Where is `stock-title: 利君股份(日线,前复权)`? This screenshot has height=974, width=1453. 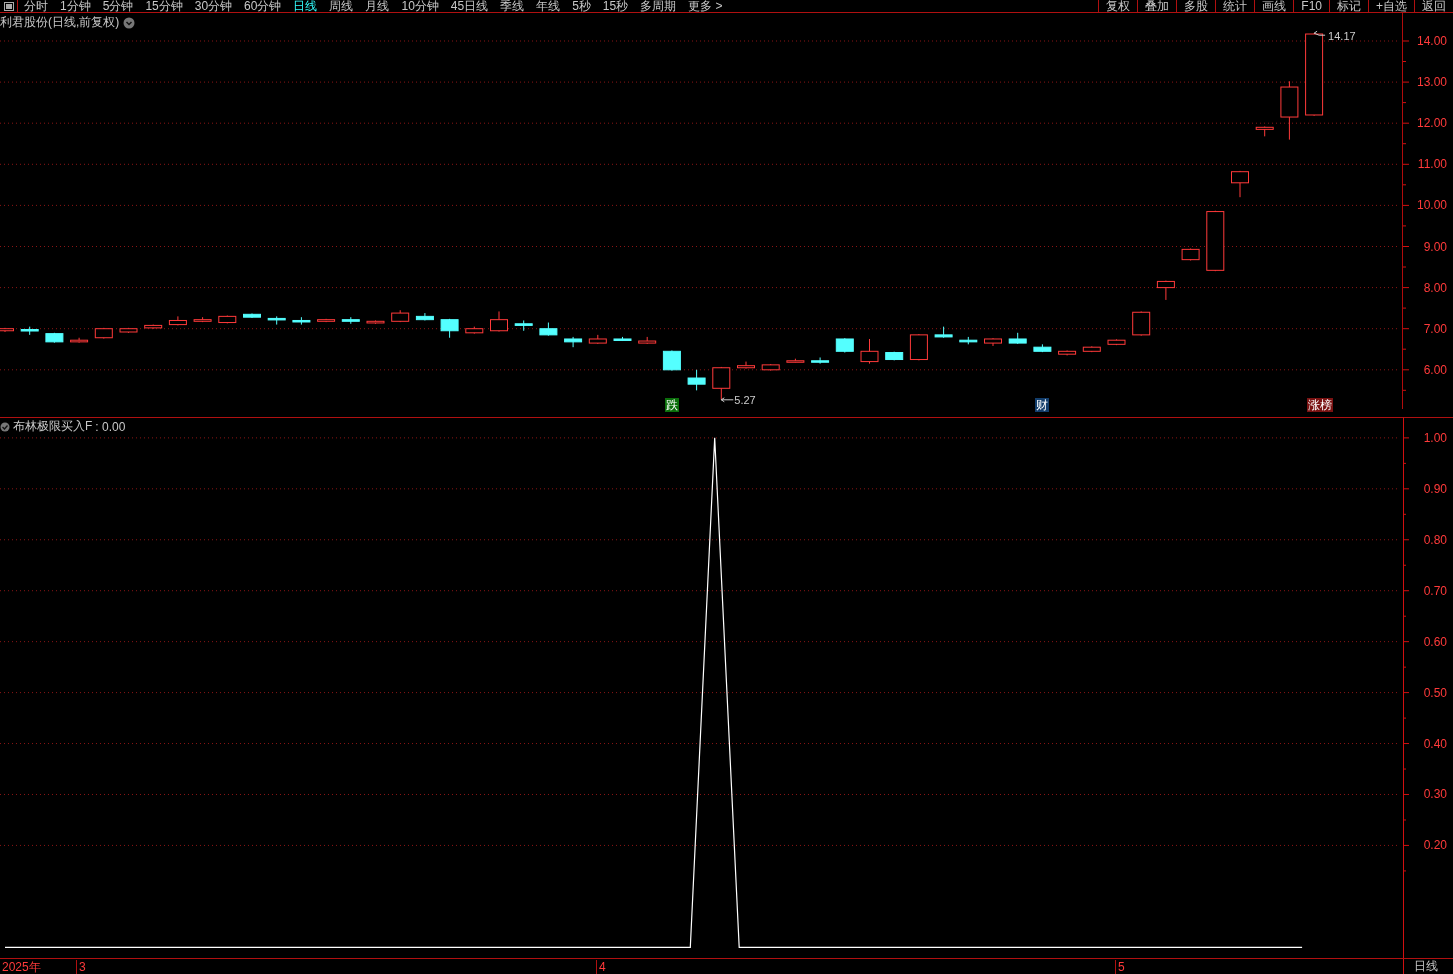
stock-title: 利君股份(日线,前复权) is located at coordinates (60, 22).